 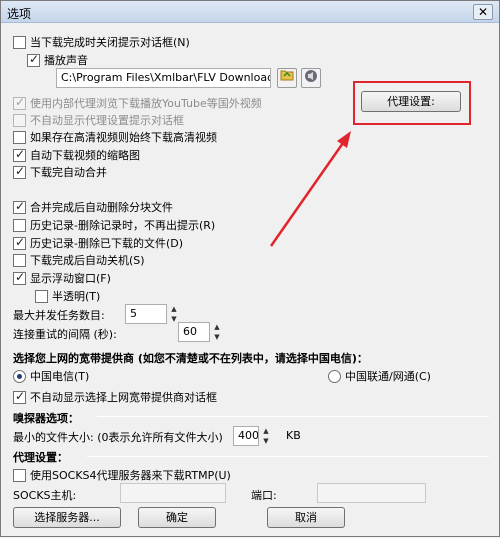 I want to click on ok-button: 确定, so click(x=177, y=517).